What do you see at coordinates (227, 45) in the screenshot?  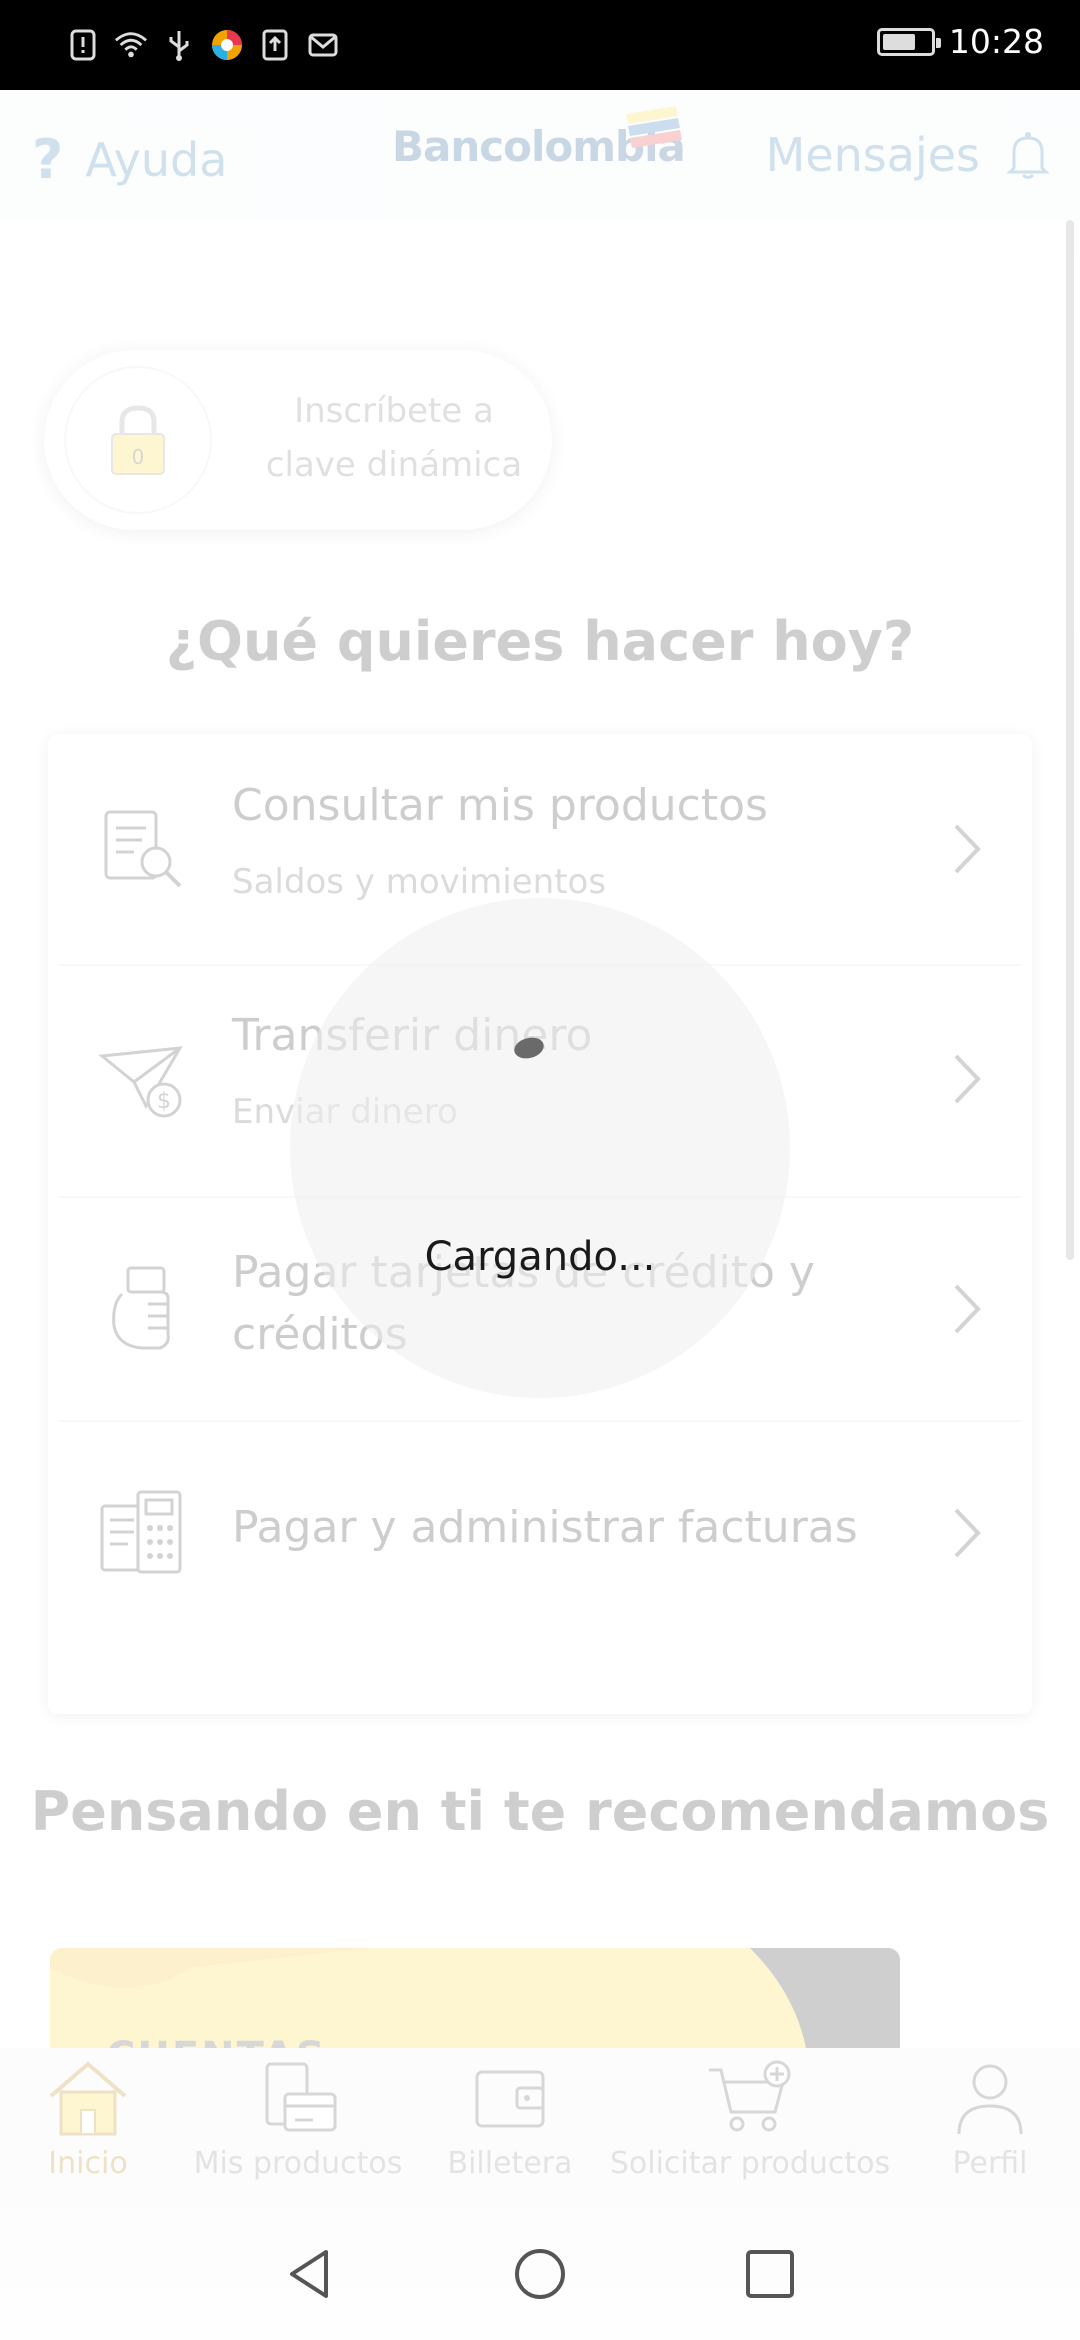 I see `app-icon` at bounding box center [227, 45].